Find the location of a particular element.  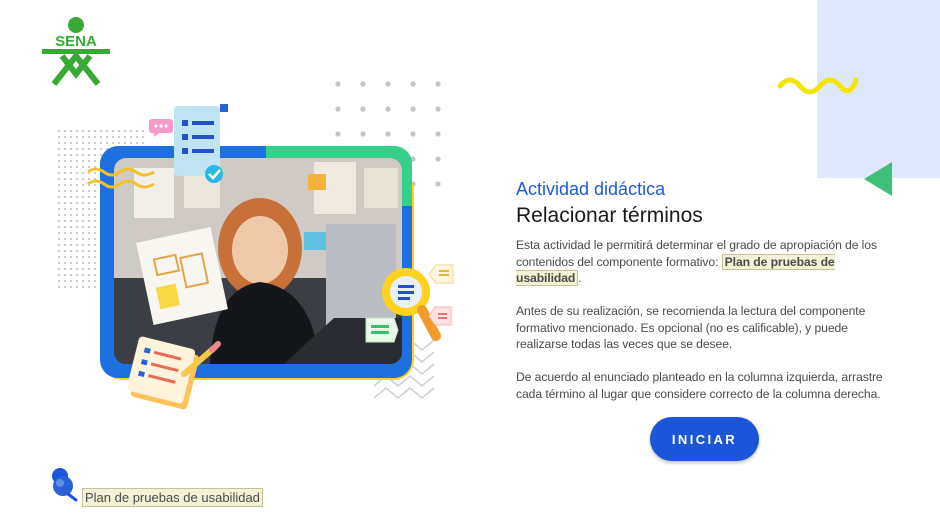

sena-logo: SENA is located at coordinates (76, 51).